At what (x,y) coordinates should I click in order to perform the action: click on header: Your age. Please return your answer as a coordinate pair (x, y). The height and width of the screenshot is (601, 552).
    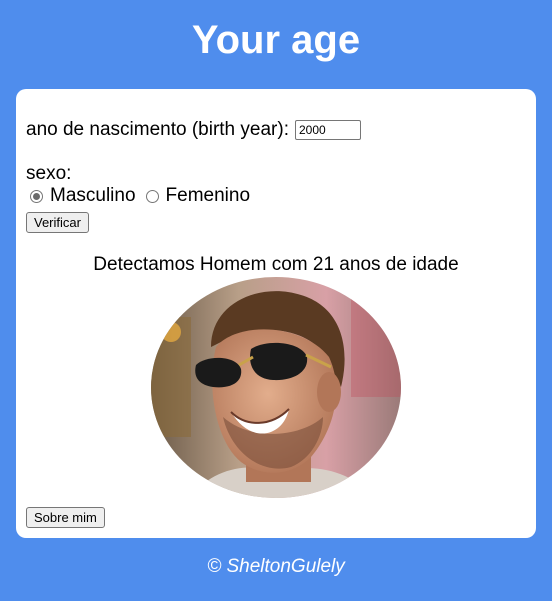
    Looking at the image, I should click on (276, 40).